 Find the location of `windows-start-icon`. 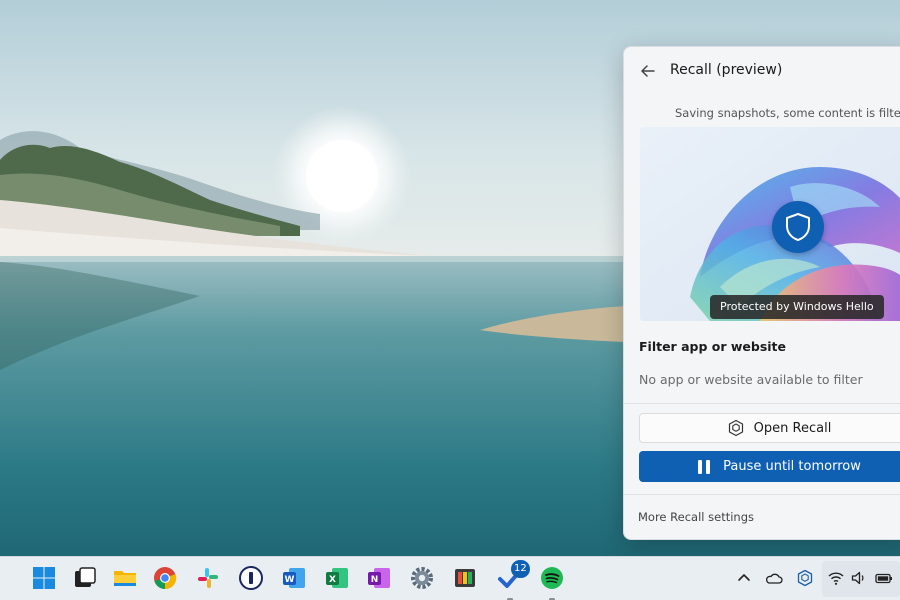

windows-start-icon is located at coordinates (44, 578).